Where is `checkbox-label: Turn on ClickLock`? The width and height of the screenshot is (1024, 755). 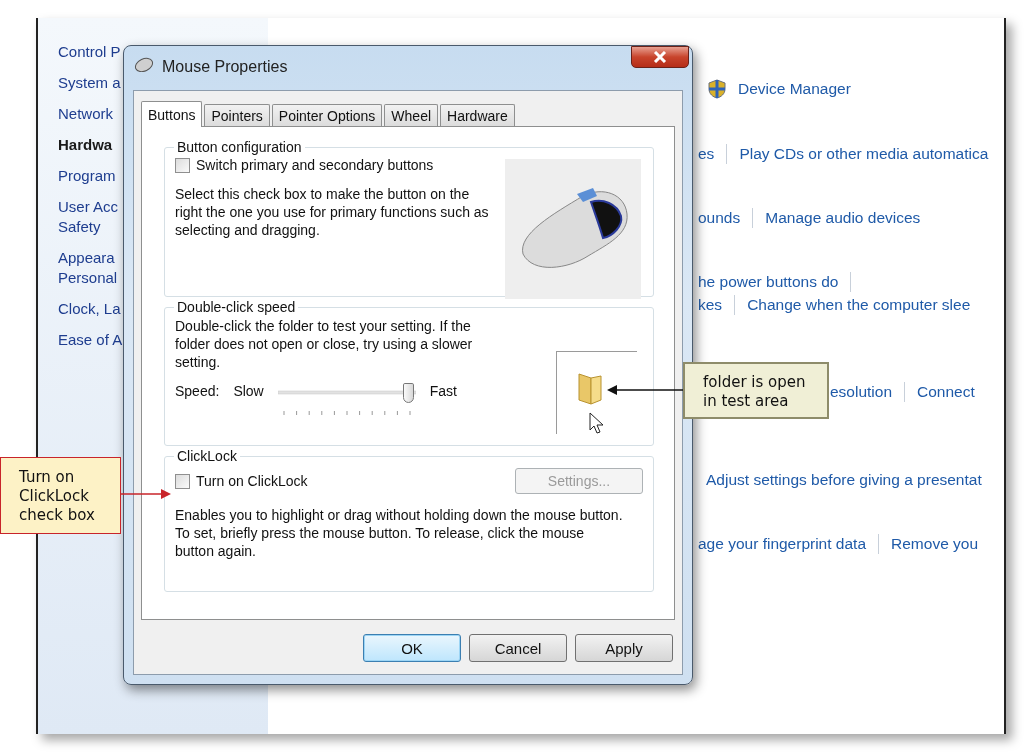 checkbox-label: Turn on ClickLock is located at coordinates (252, 481).